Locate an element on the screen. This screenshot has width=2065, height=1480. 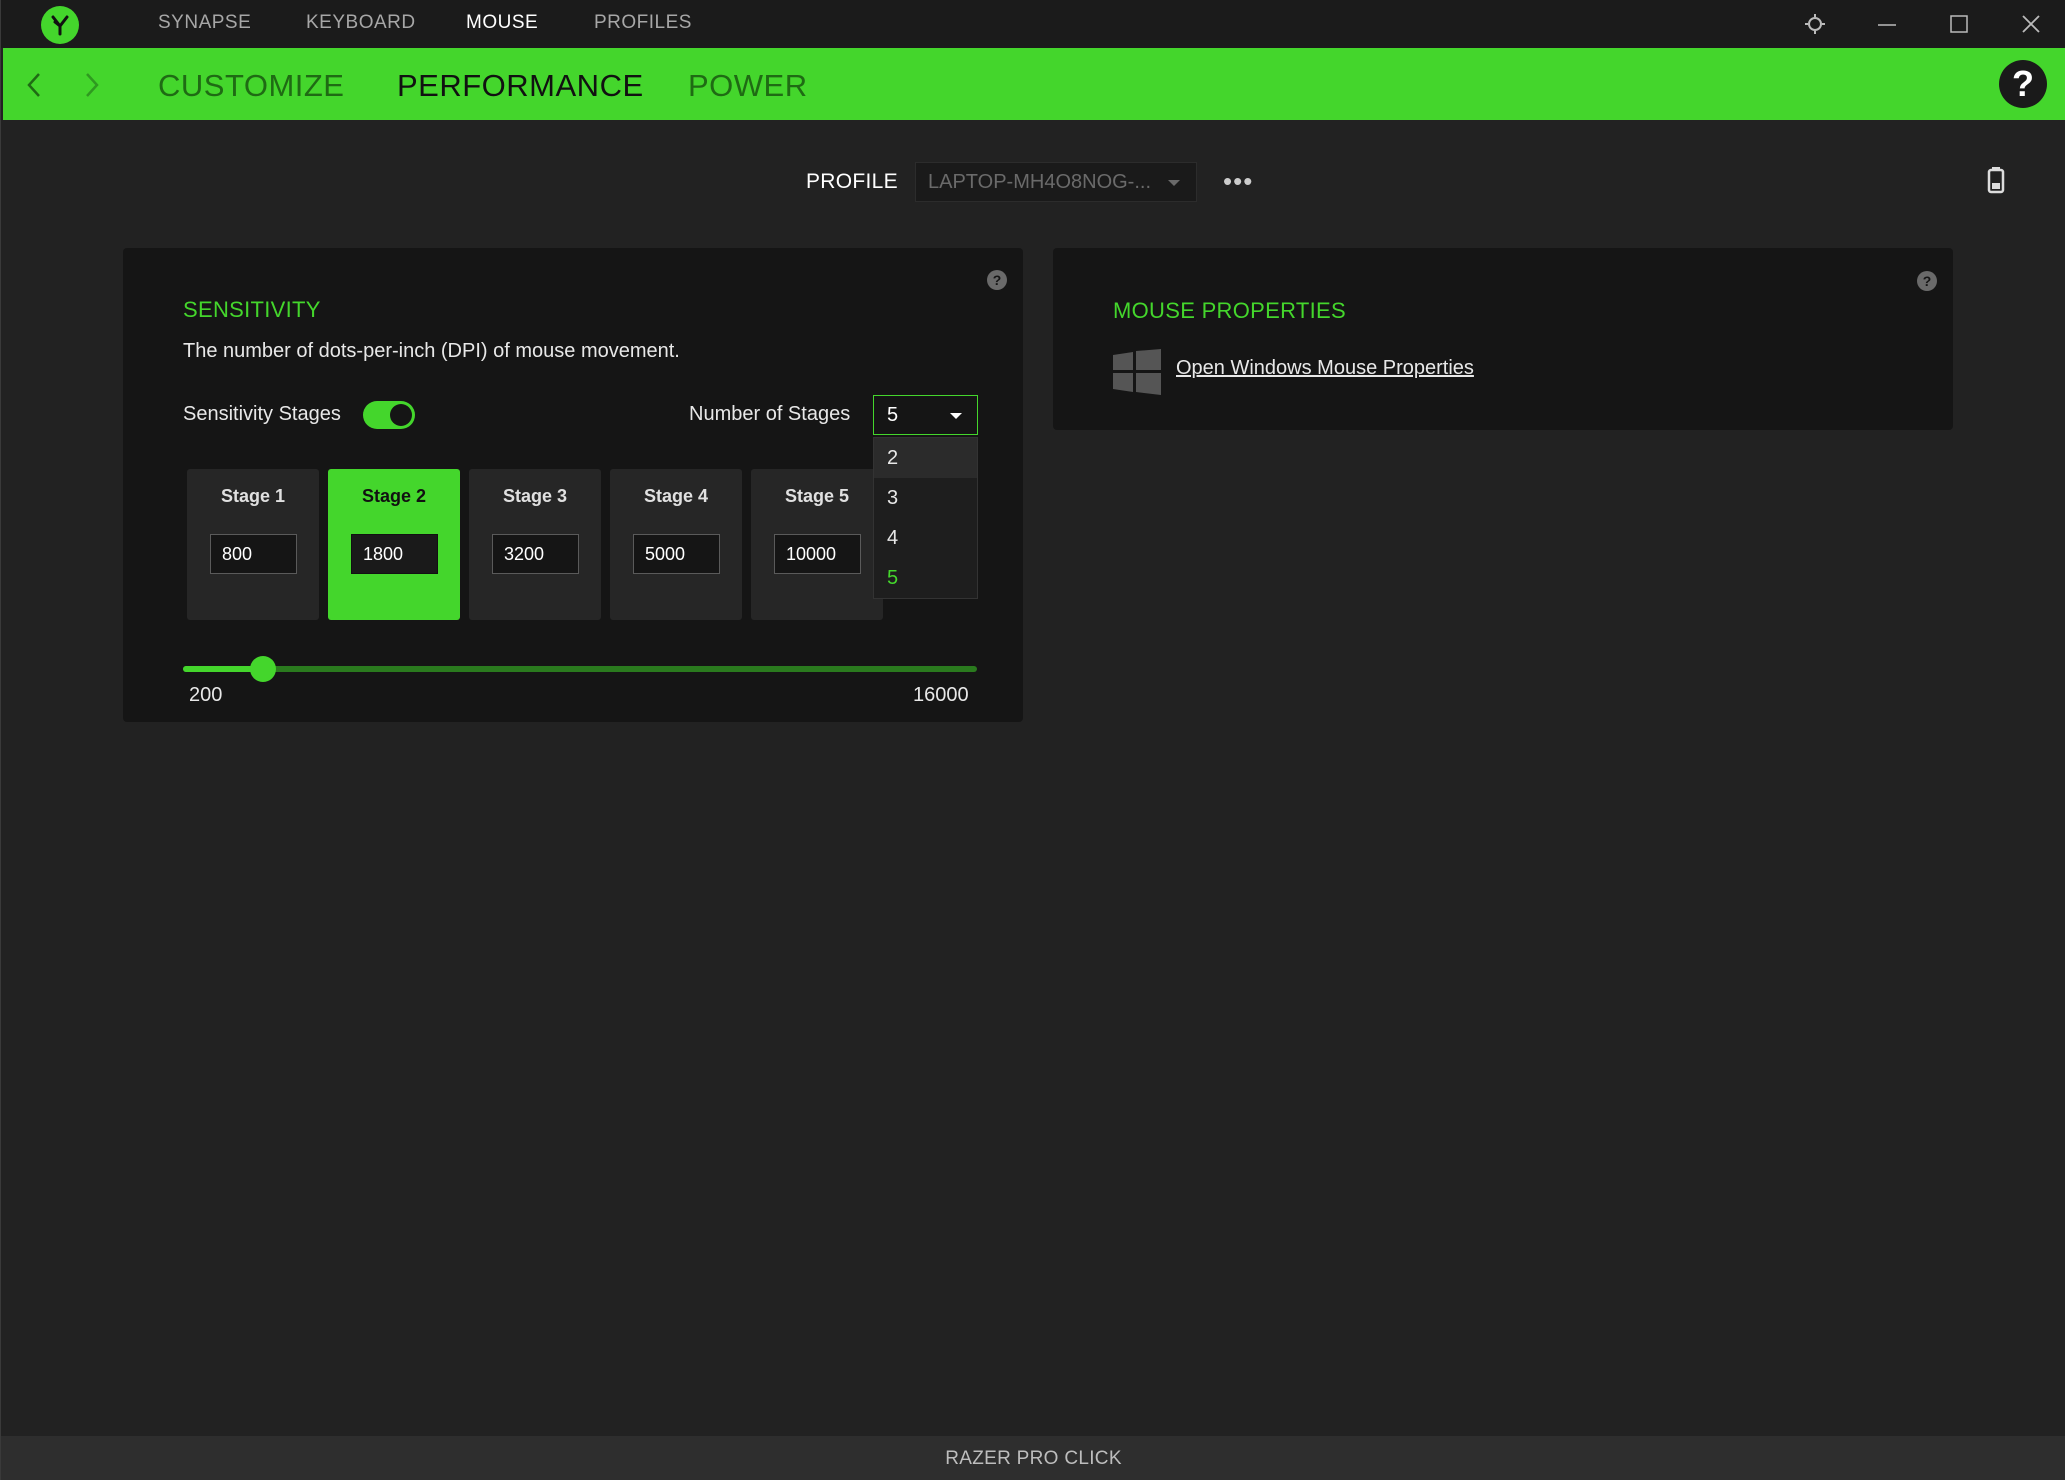
stage-label: Stage 4 is located at coordinates (676, 496).